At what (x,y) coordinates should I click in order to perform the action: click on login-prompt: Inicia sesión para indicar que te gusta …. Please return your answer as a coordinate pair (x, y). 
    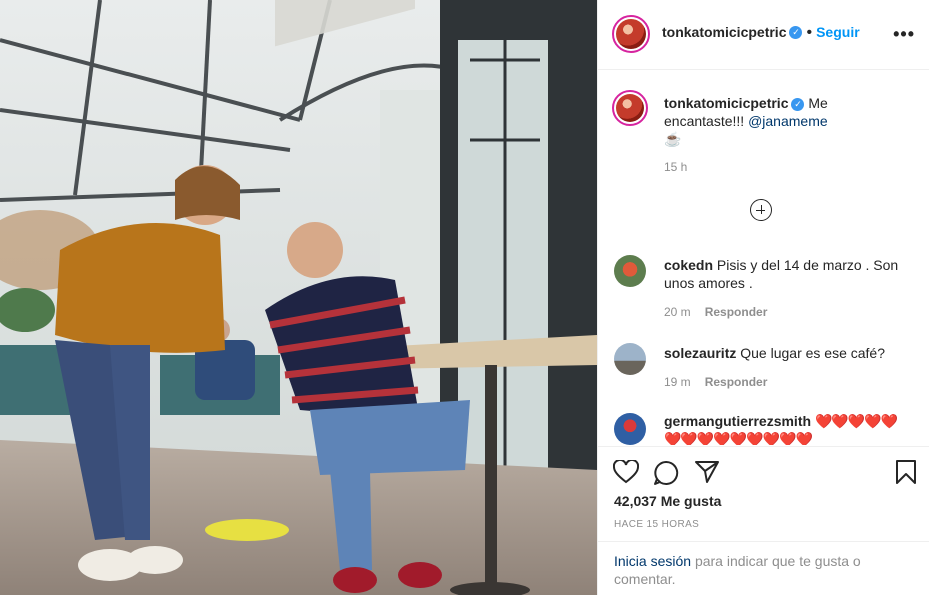
    Looking at the image, I should click on (763, 569).